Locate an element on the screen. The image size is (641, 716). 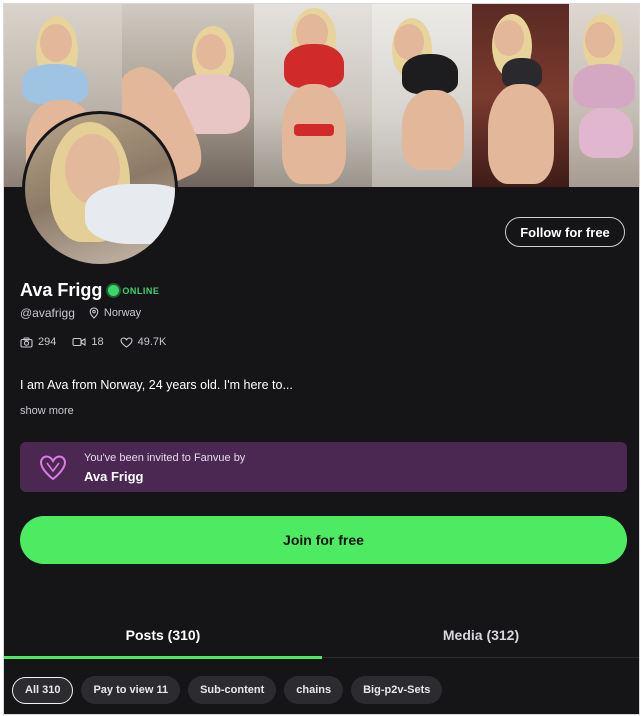
handle-row: @avafrigg Norway is located at coordinates (80, 313).